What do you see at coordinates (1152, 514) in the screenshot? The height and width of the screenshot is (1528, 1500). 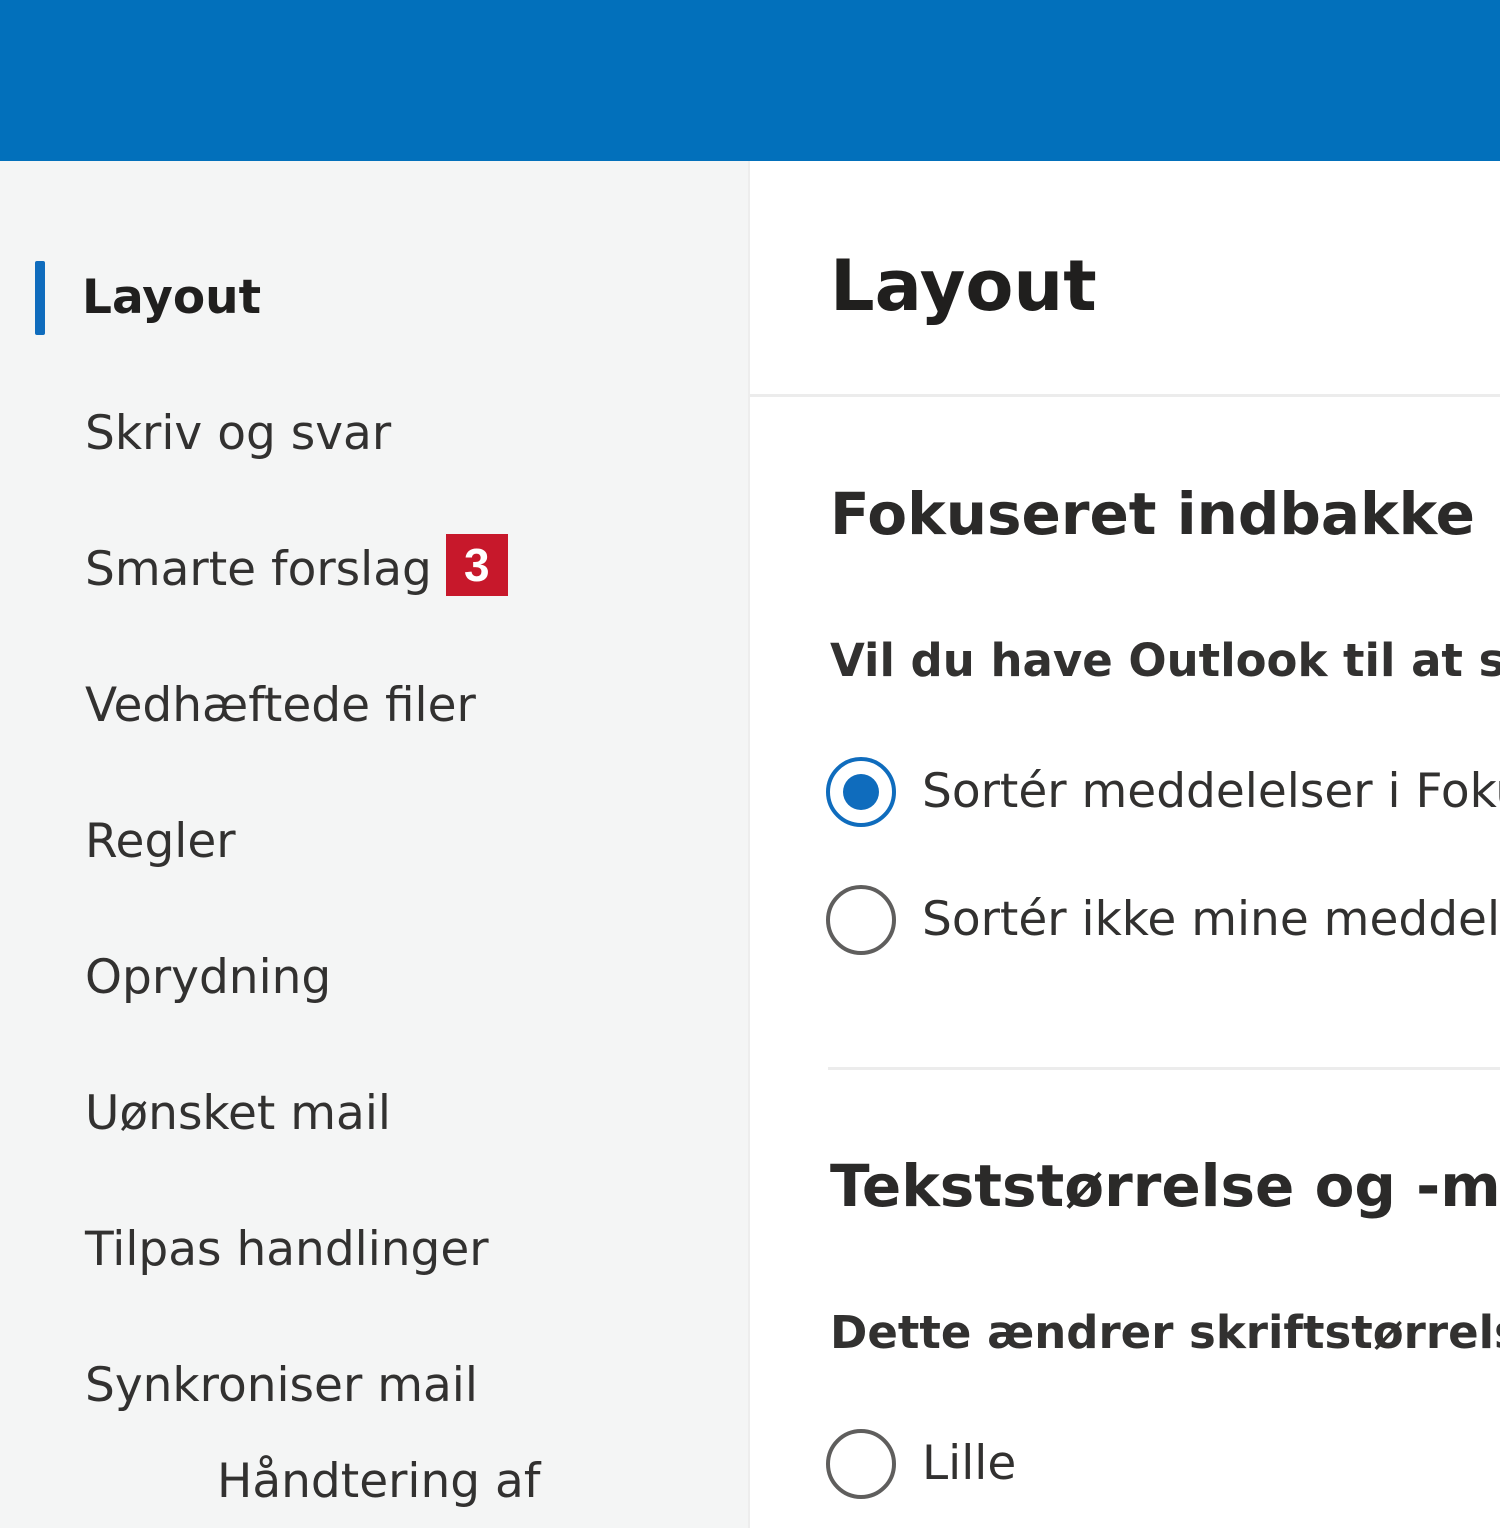 I see `focused-inbox-title: Fokuseret indbakke` at bounding box center [1152, 514].